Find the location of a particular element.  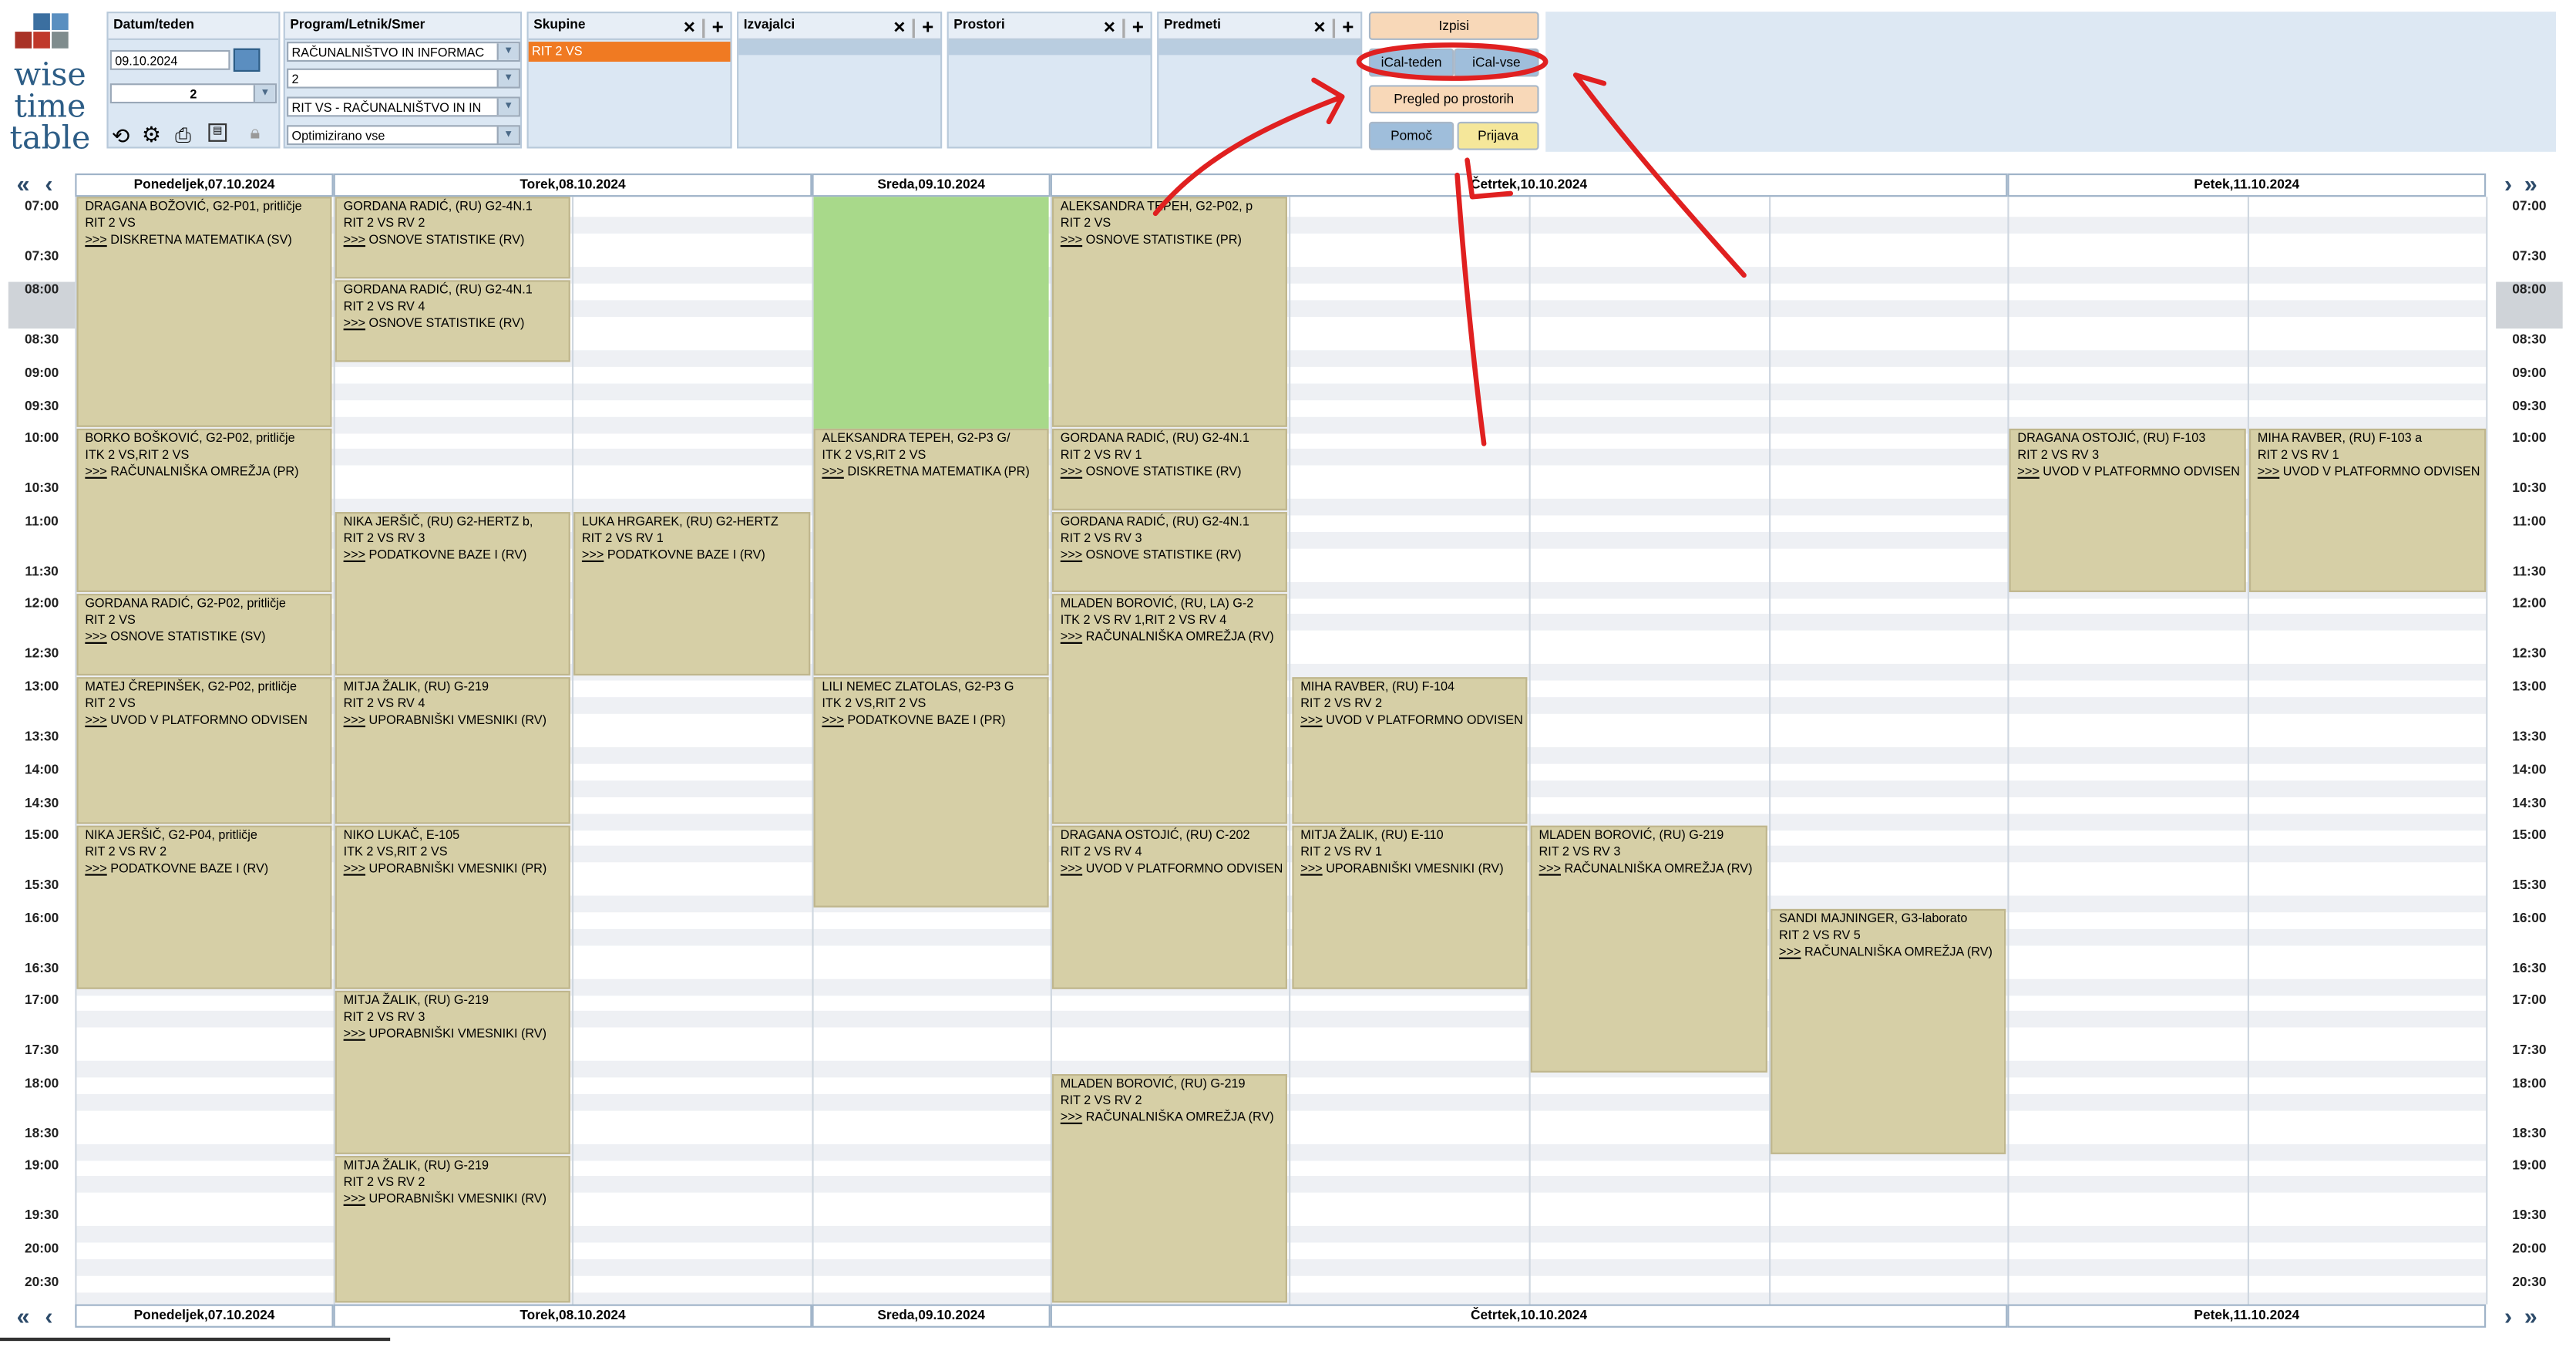

annotation-arrow-left is located at coordinates (1248, 147).